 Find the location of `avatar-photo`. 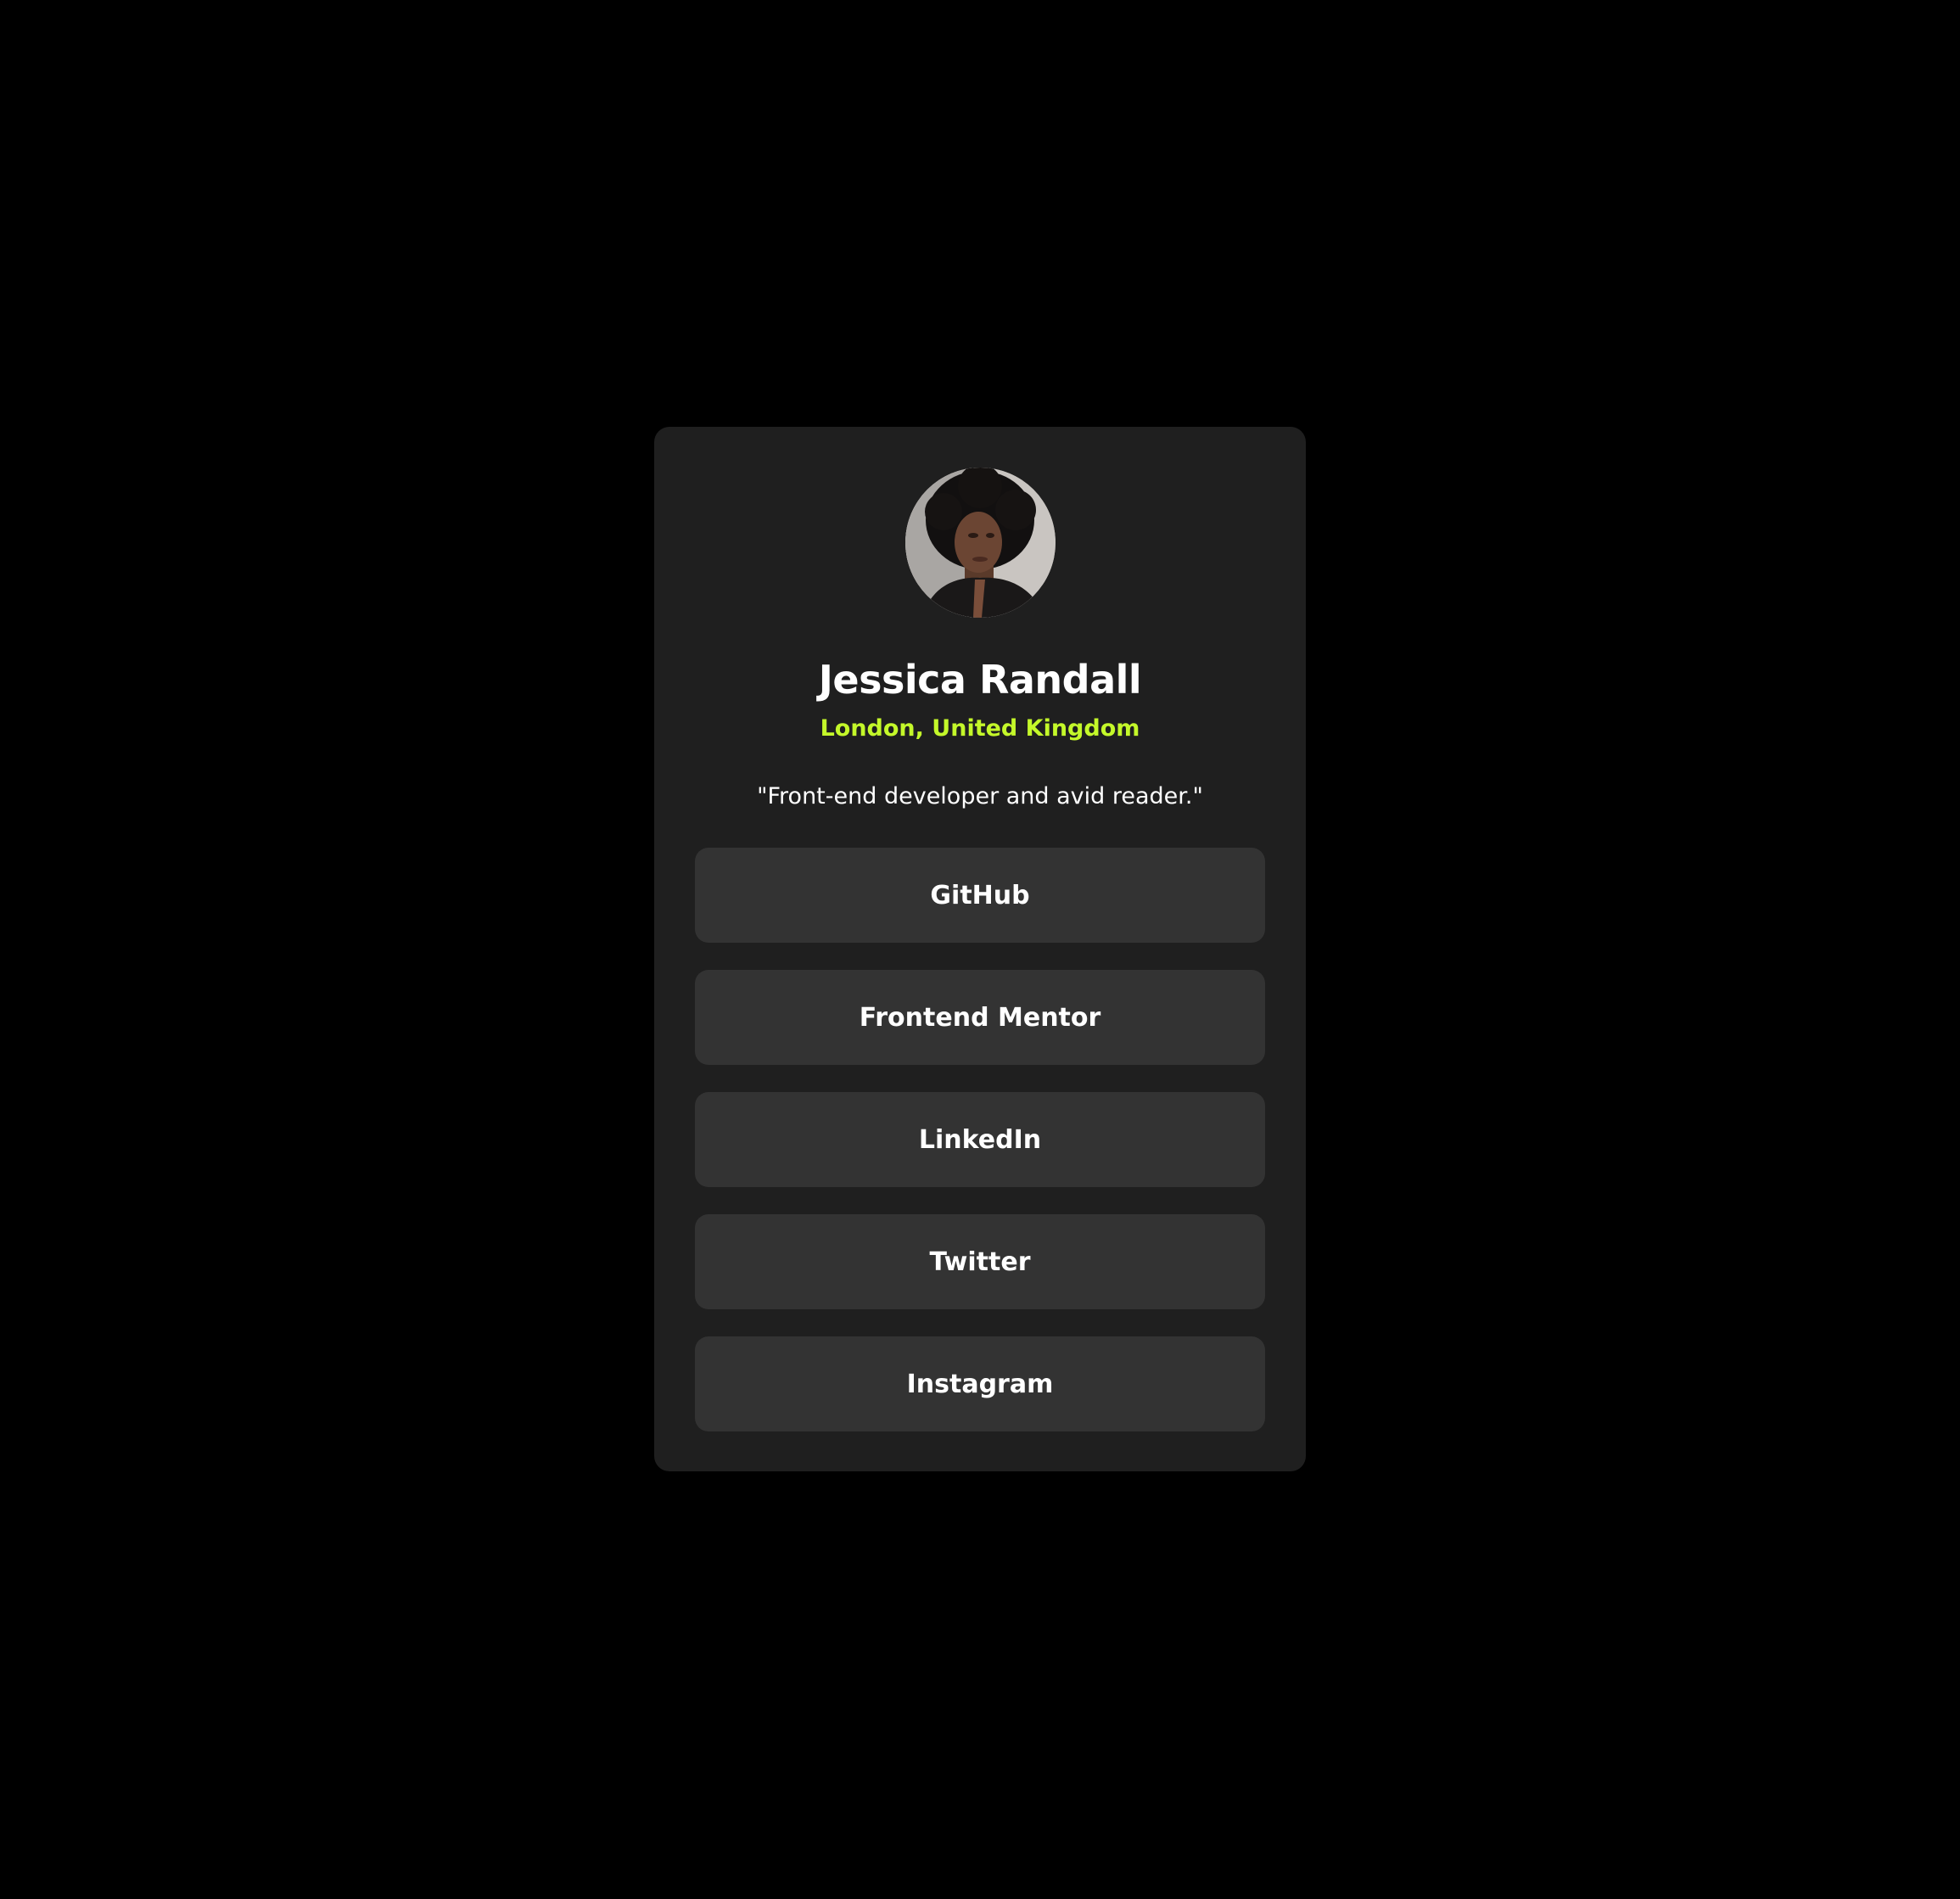

avatar-photo is located at coordinates (981, 543).